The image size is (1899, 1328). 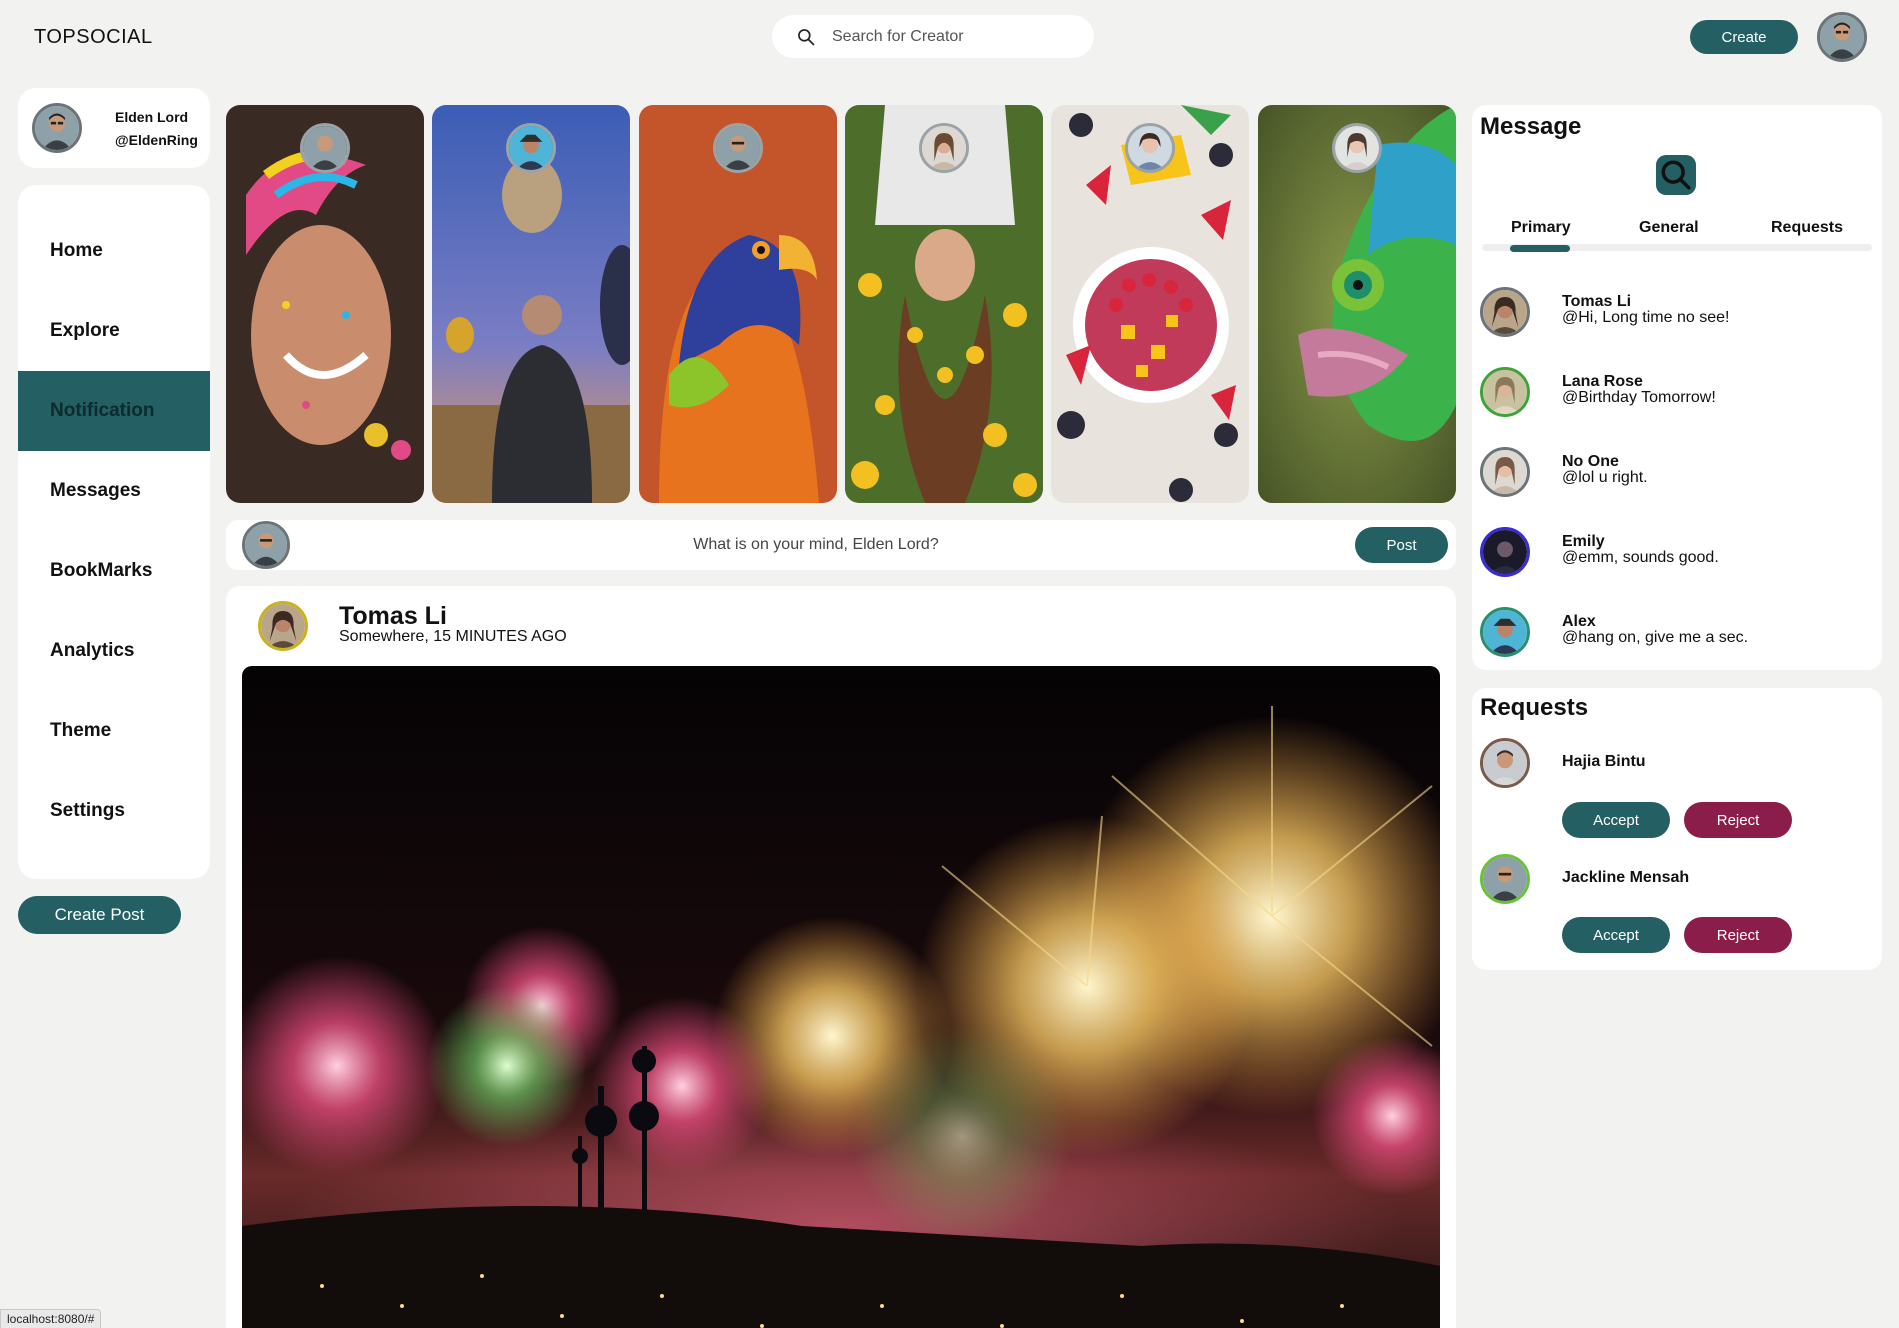 What do you see at coordinates (1541, 228) in the screenshot?
I see `tab-primary: Primary` at bounding box center [1541, 228].